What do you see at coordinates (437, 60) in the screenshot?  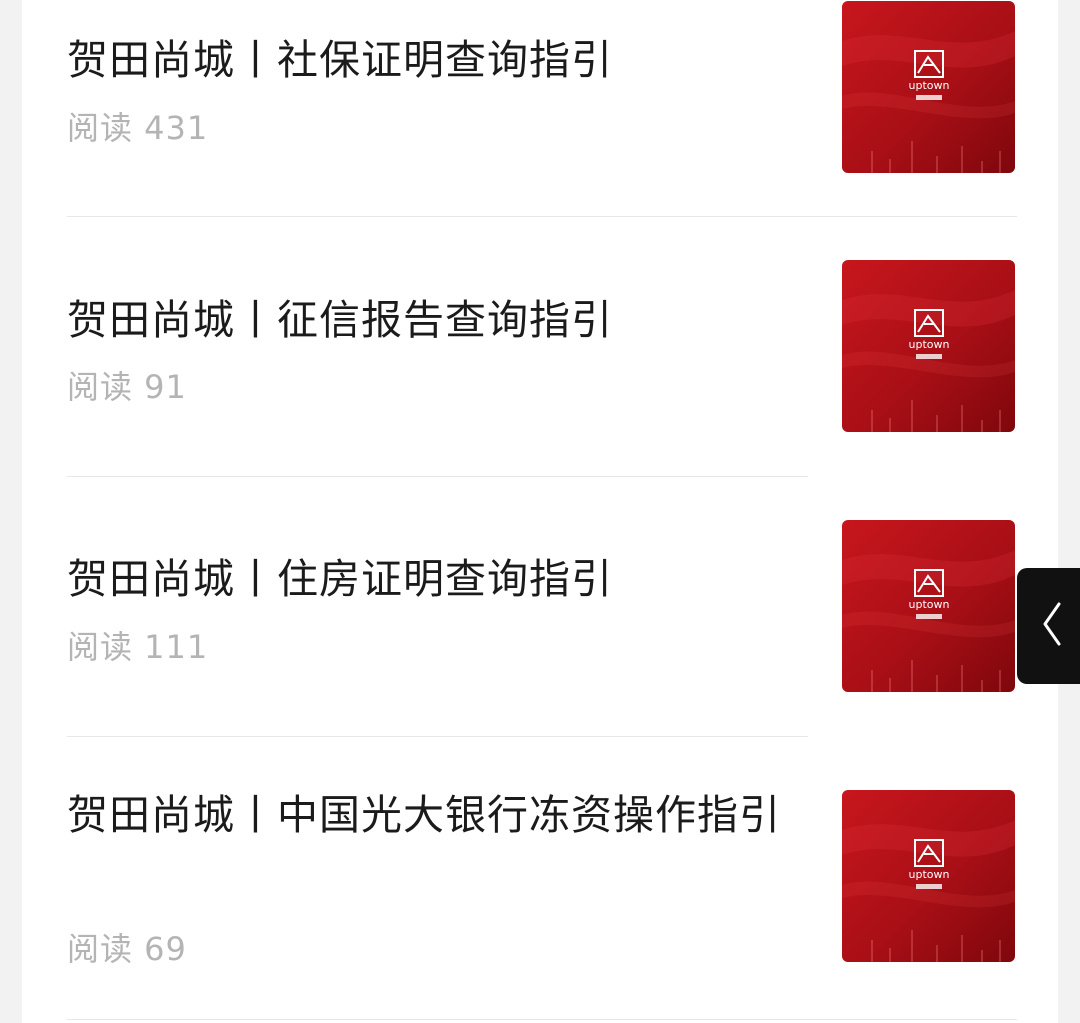 I see `article-title: 贺田尚城丨社保证明查询指引` at bounding box center [437, 60].